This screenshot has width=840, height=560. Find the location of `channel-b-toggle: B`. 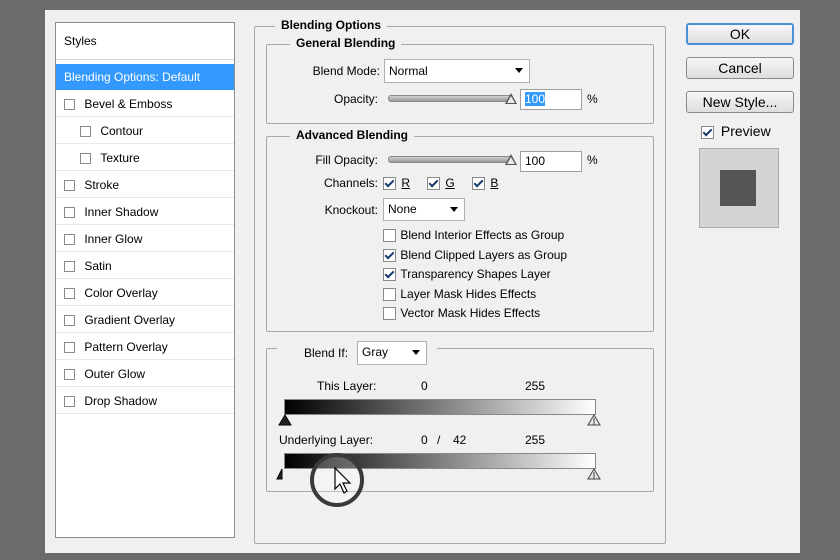

channel-b-toggle: B is located at coordinates (485, 183).